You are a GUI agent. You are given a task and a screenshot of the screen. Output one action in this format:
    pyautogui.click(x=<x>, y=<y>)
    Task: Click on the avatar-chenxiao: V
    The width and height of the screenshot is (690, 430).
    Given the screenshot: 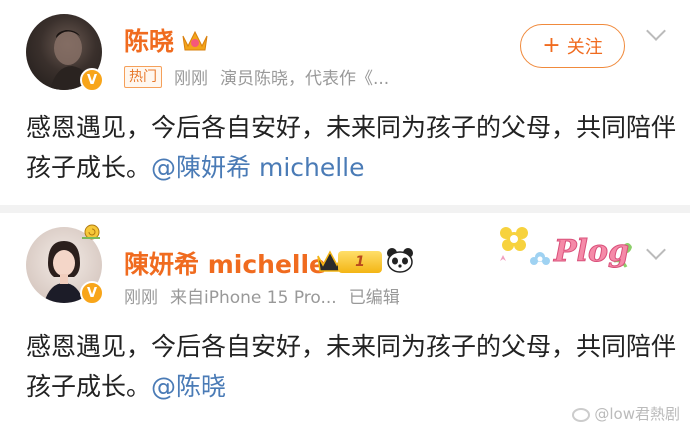 What is the action you would take?
    pyautogui.click(x=65, y=53)
    